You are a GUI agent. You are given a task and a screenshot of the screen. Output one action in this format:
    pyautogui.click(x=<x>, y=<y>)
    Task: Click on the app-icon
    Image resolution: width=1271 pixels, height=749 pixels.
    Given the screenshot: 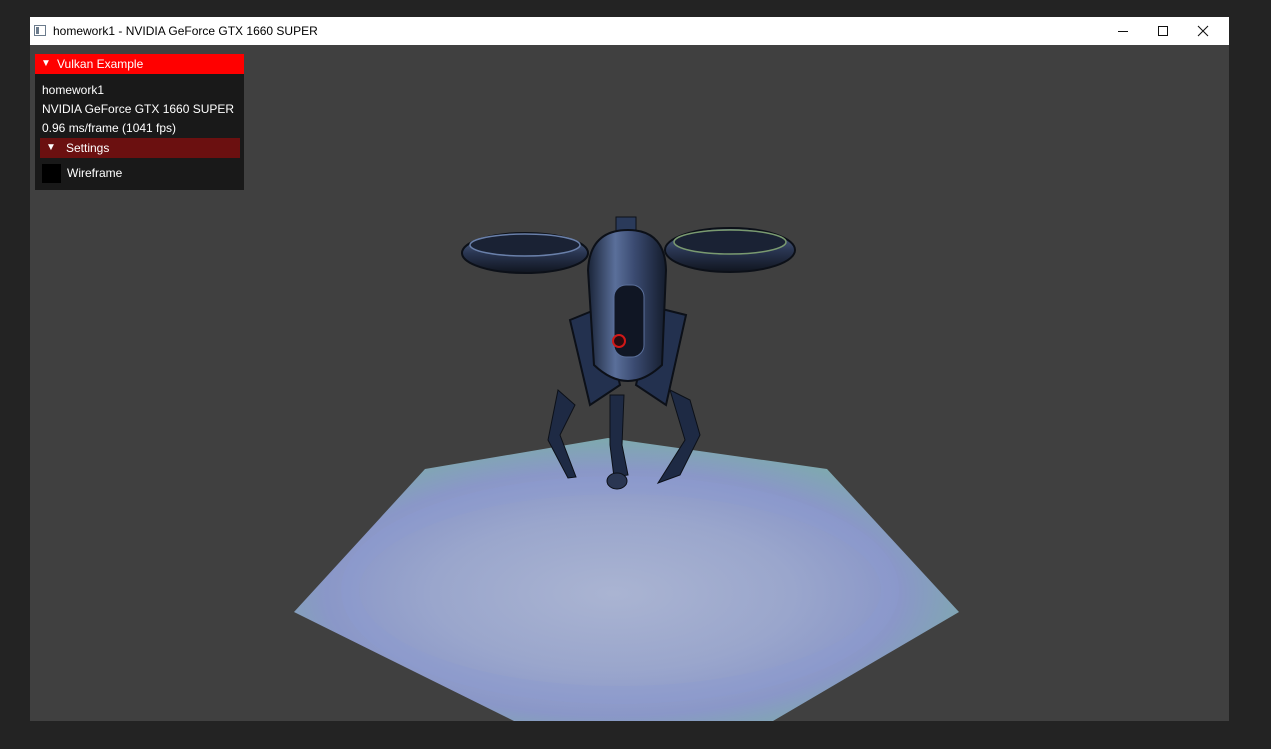 What is the action you would take?
    pyautogui.click(x=40, y=30)
    